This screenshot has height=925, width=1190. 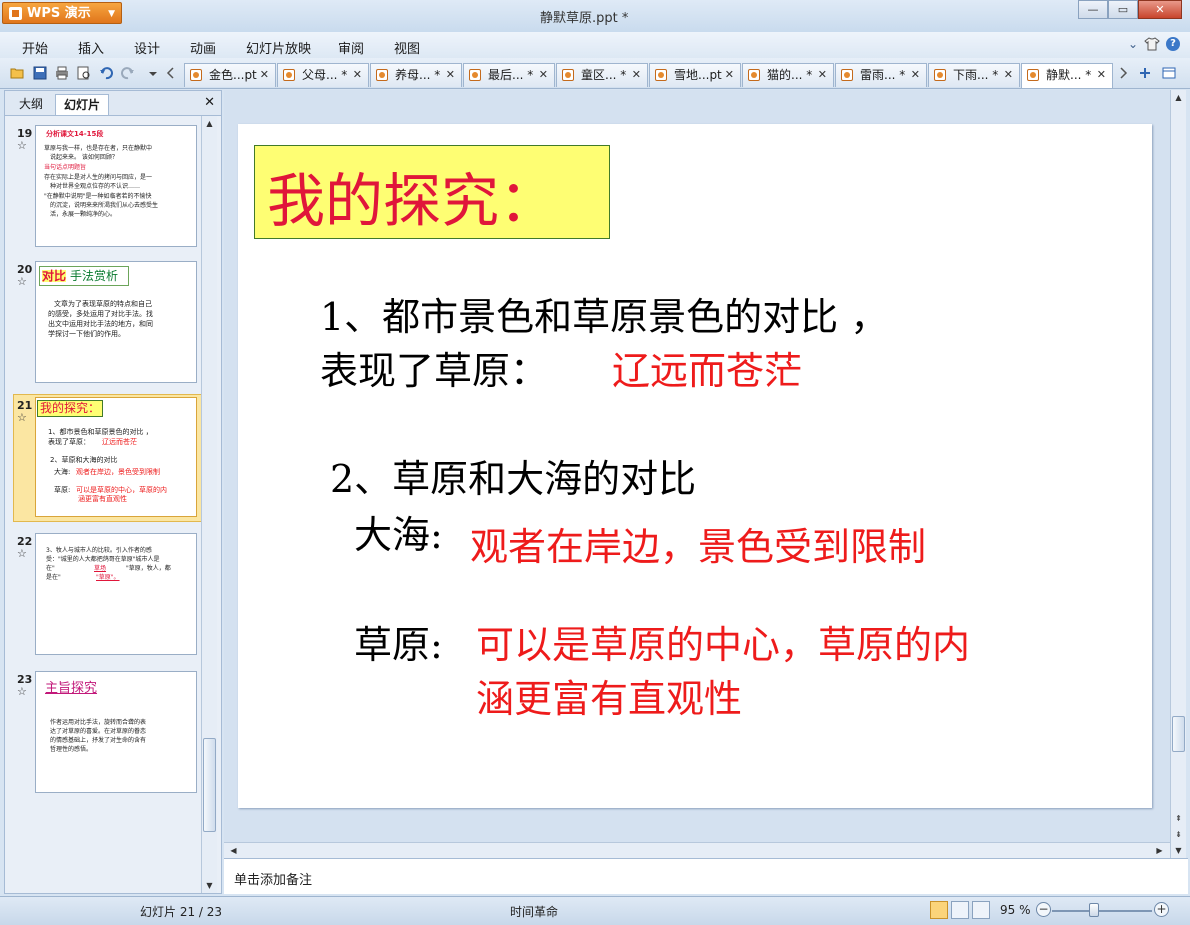 I want to click on menu-view: 视图, so click(x=407, y=47).